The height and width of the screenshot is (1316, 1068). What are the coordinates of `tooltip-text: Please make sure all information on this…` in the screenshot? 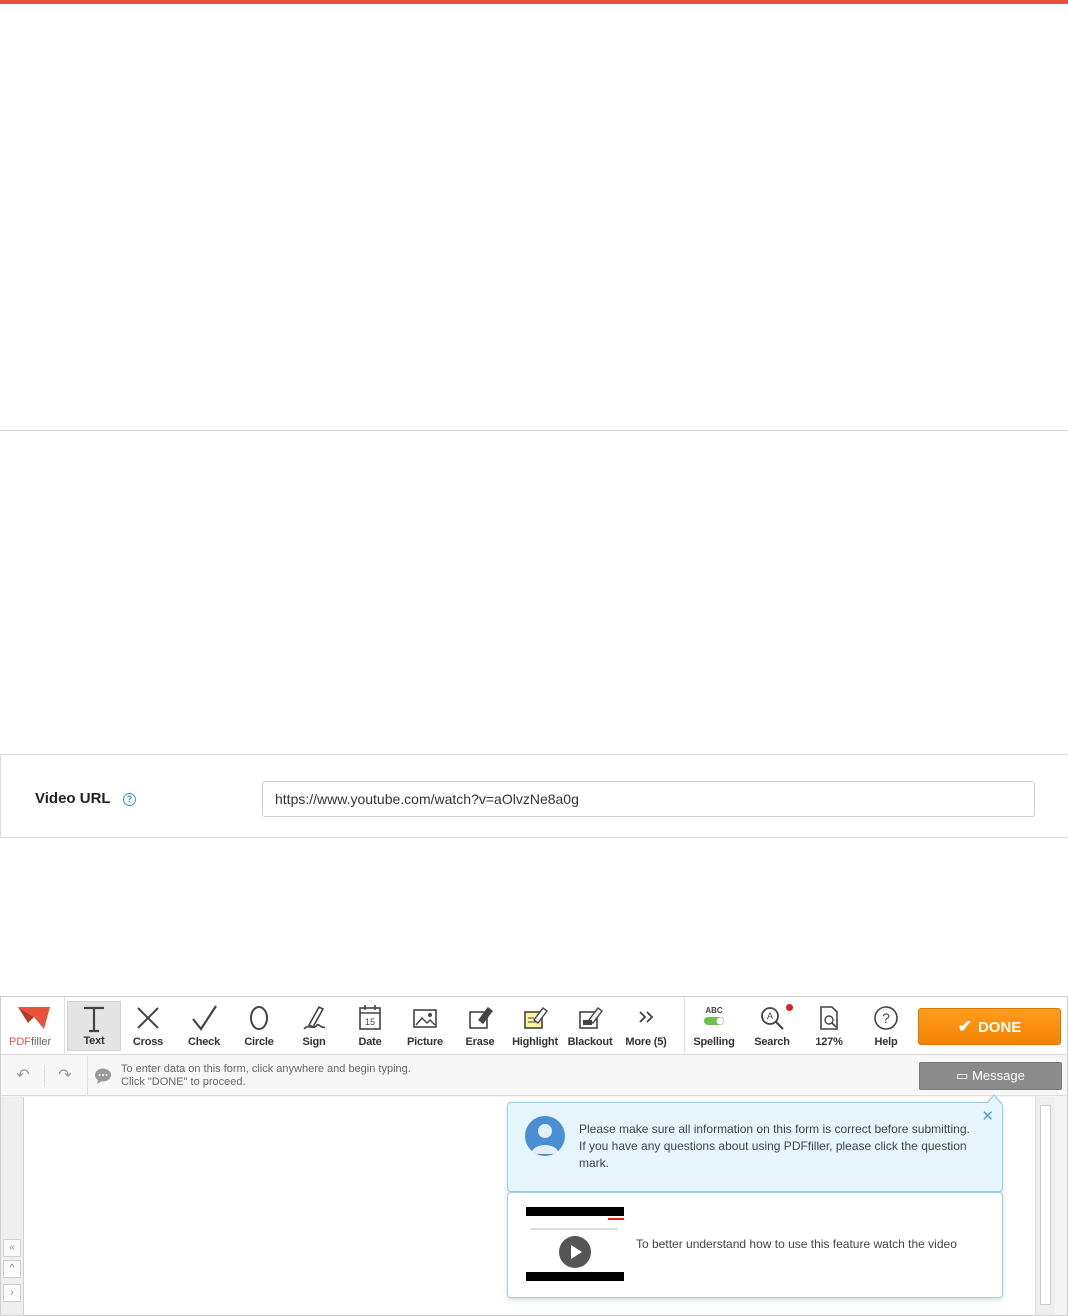 It's located at (774, 1146).